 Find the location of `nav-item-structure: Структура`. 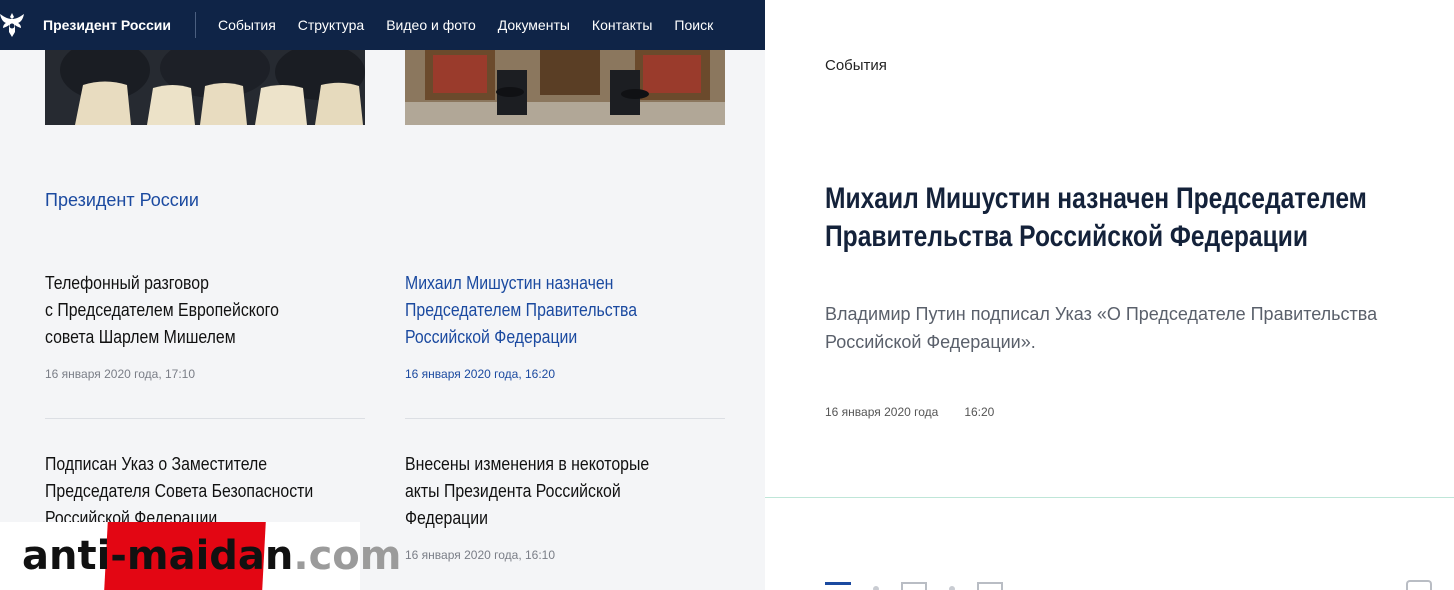

nav-item-structure: Структура is located at coordinates (331, 25).